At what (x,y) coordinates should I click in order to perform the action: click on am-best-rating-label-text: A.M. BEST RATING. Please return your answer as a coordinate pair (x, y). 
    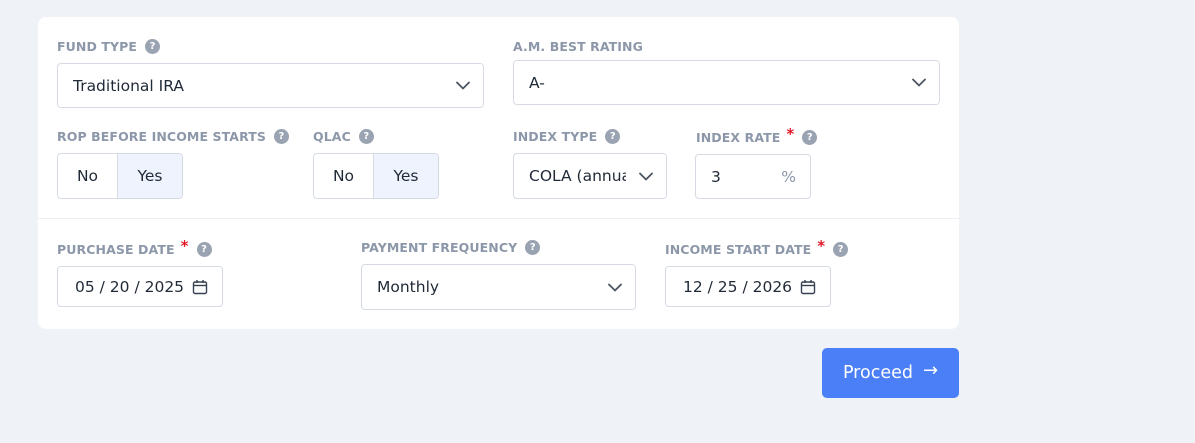
    Looking at the image, I should click on (578, 46).